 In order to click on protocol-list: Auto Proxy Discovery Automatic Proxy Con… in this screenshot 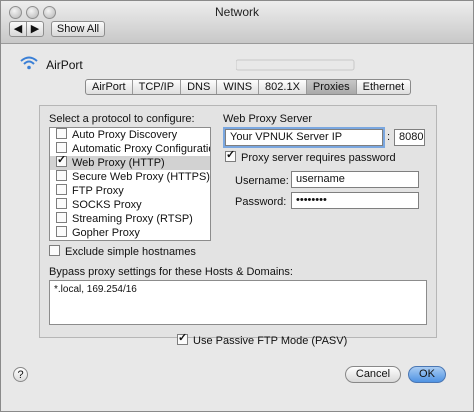, I will do `click(130, 184)`.